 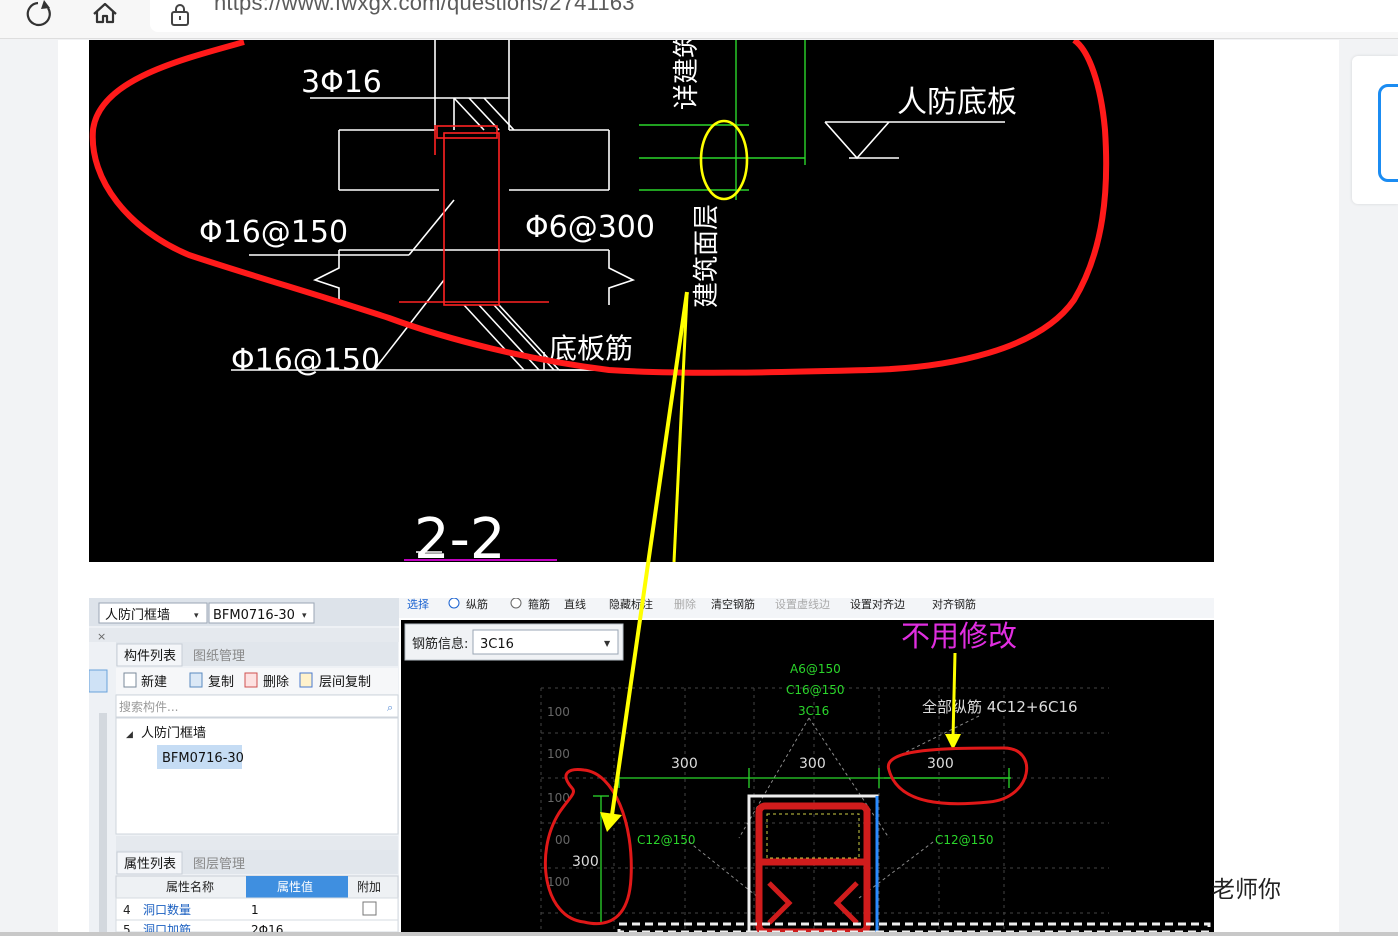 I want to click on tab-property-list: 属性列表, so click(x=150, y=864).